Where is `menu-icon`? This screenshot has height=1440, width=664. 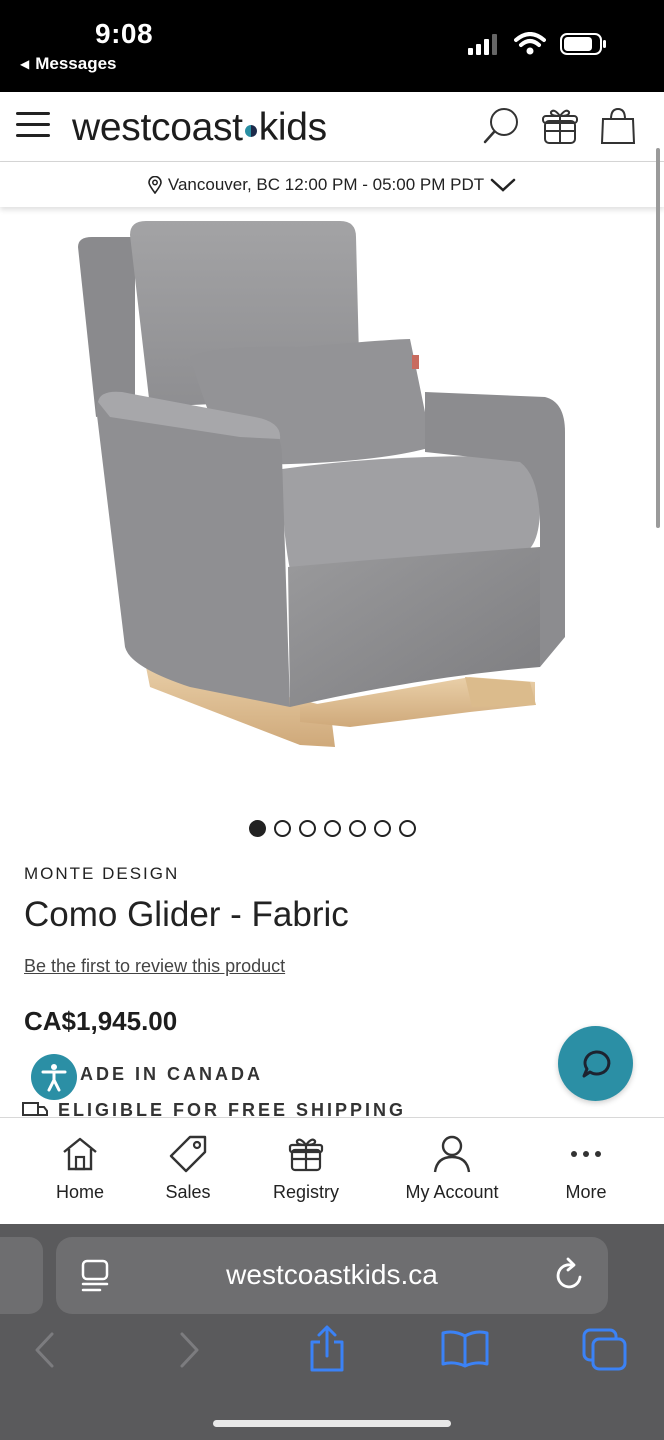 menu-icon is located at coordinates (33, 127).